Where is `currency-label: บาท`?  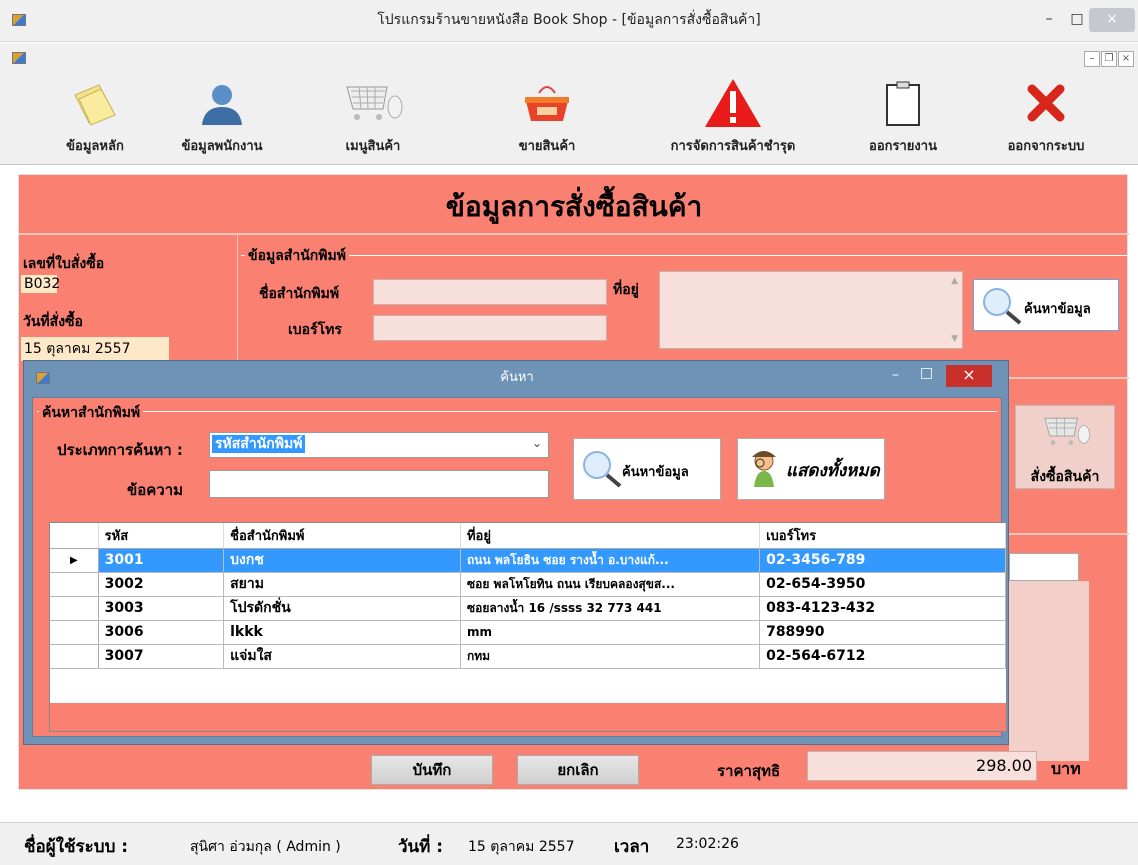 currency-label: บาท is located at coordinates (1066, 768).